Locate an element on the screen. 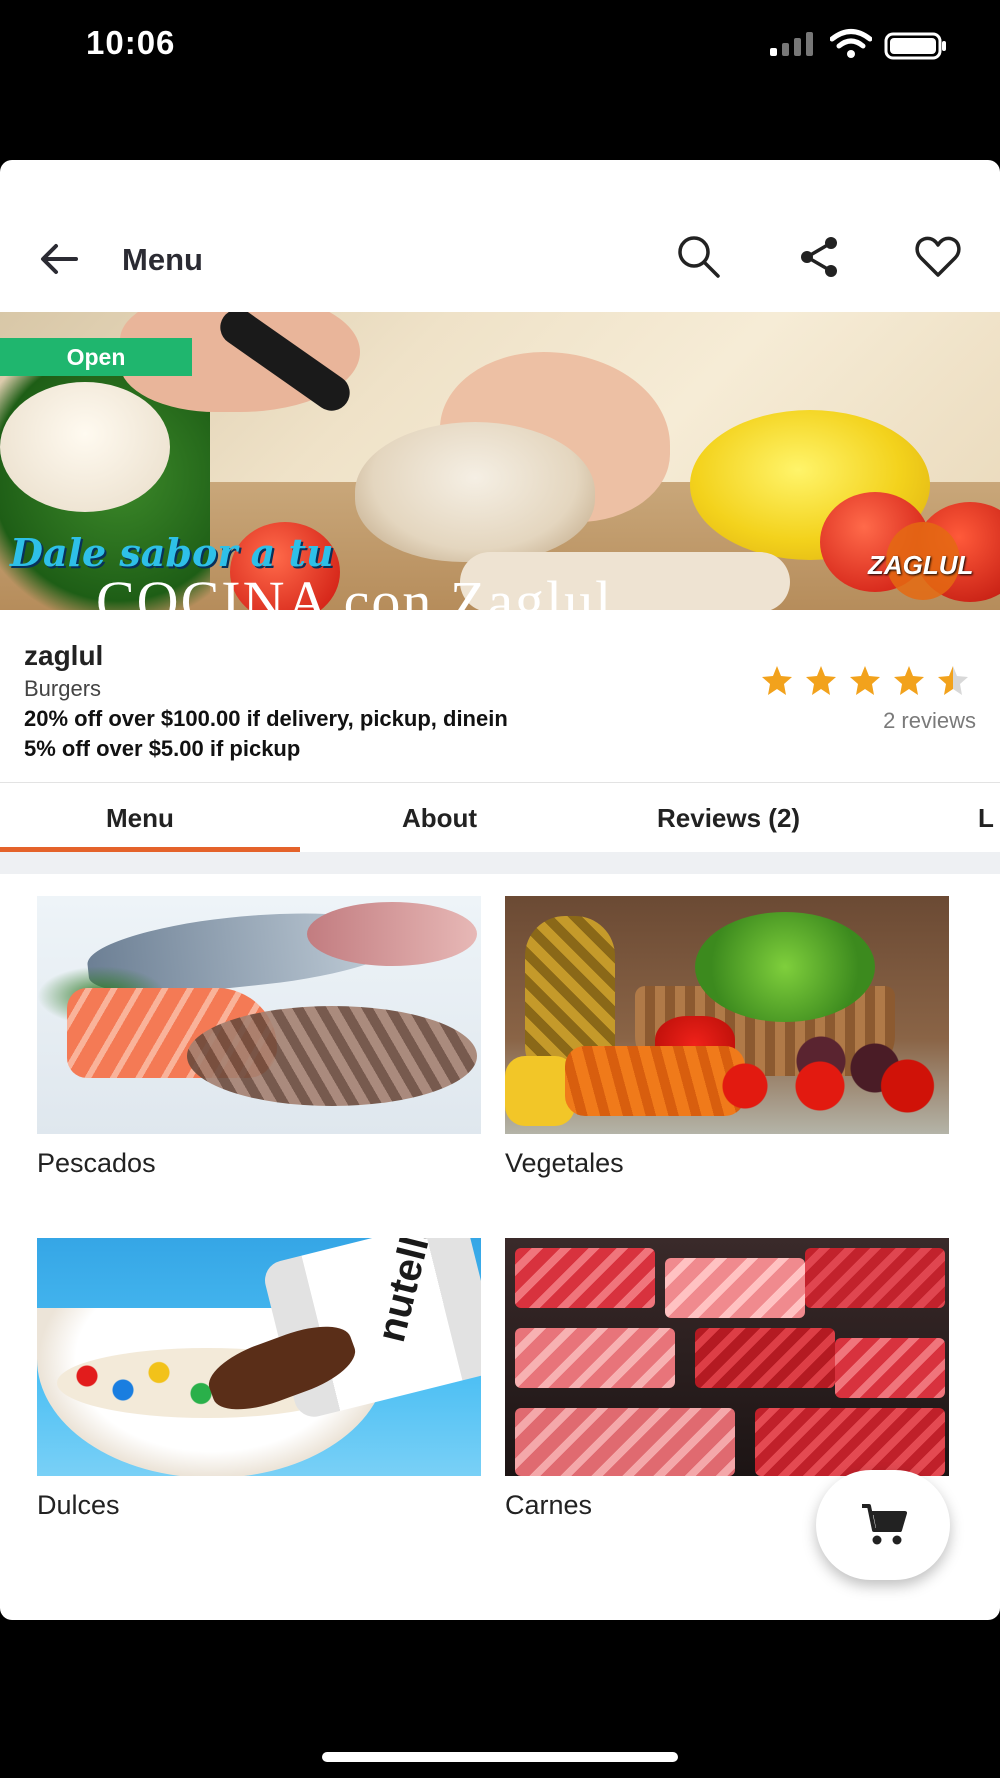 This screenshot has height=1778, width=1000. rating-stars is located at coordinates (865, 680).